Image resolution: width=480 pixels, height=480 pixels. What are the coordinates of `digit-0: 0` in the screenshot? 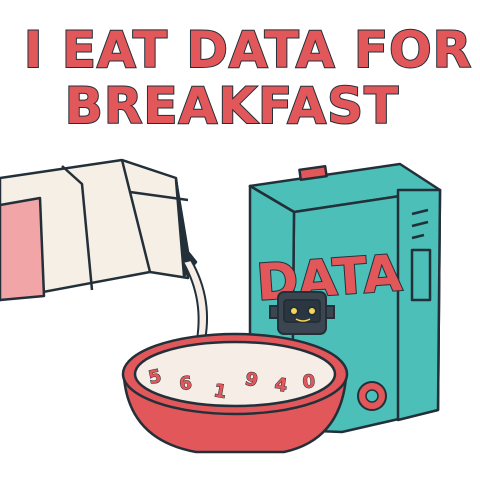 It's located at (309, 382).